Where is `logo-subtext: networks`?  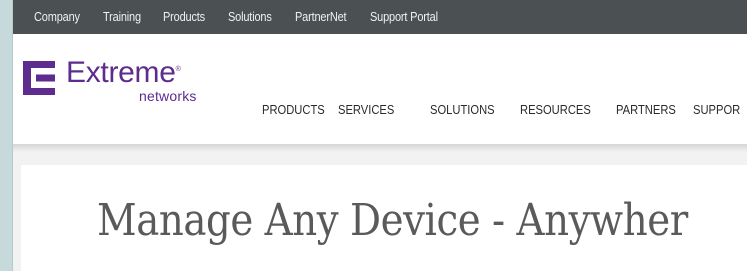
logo-subtext: networks is located at coordinates (168, 96).